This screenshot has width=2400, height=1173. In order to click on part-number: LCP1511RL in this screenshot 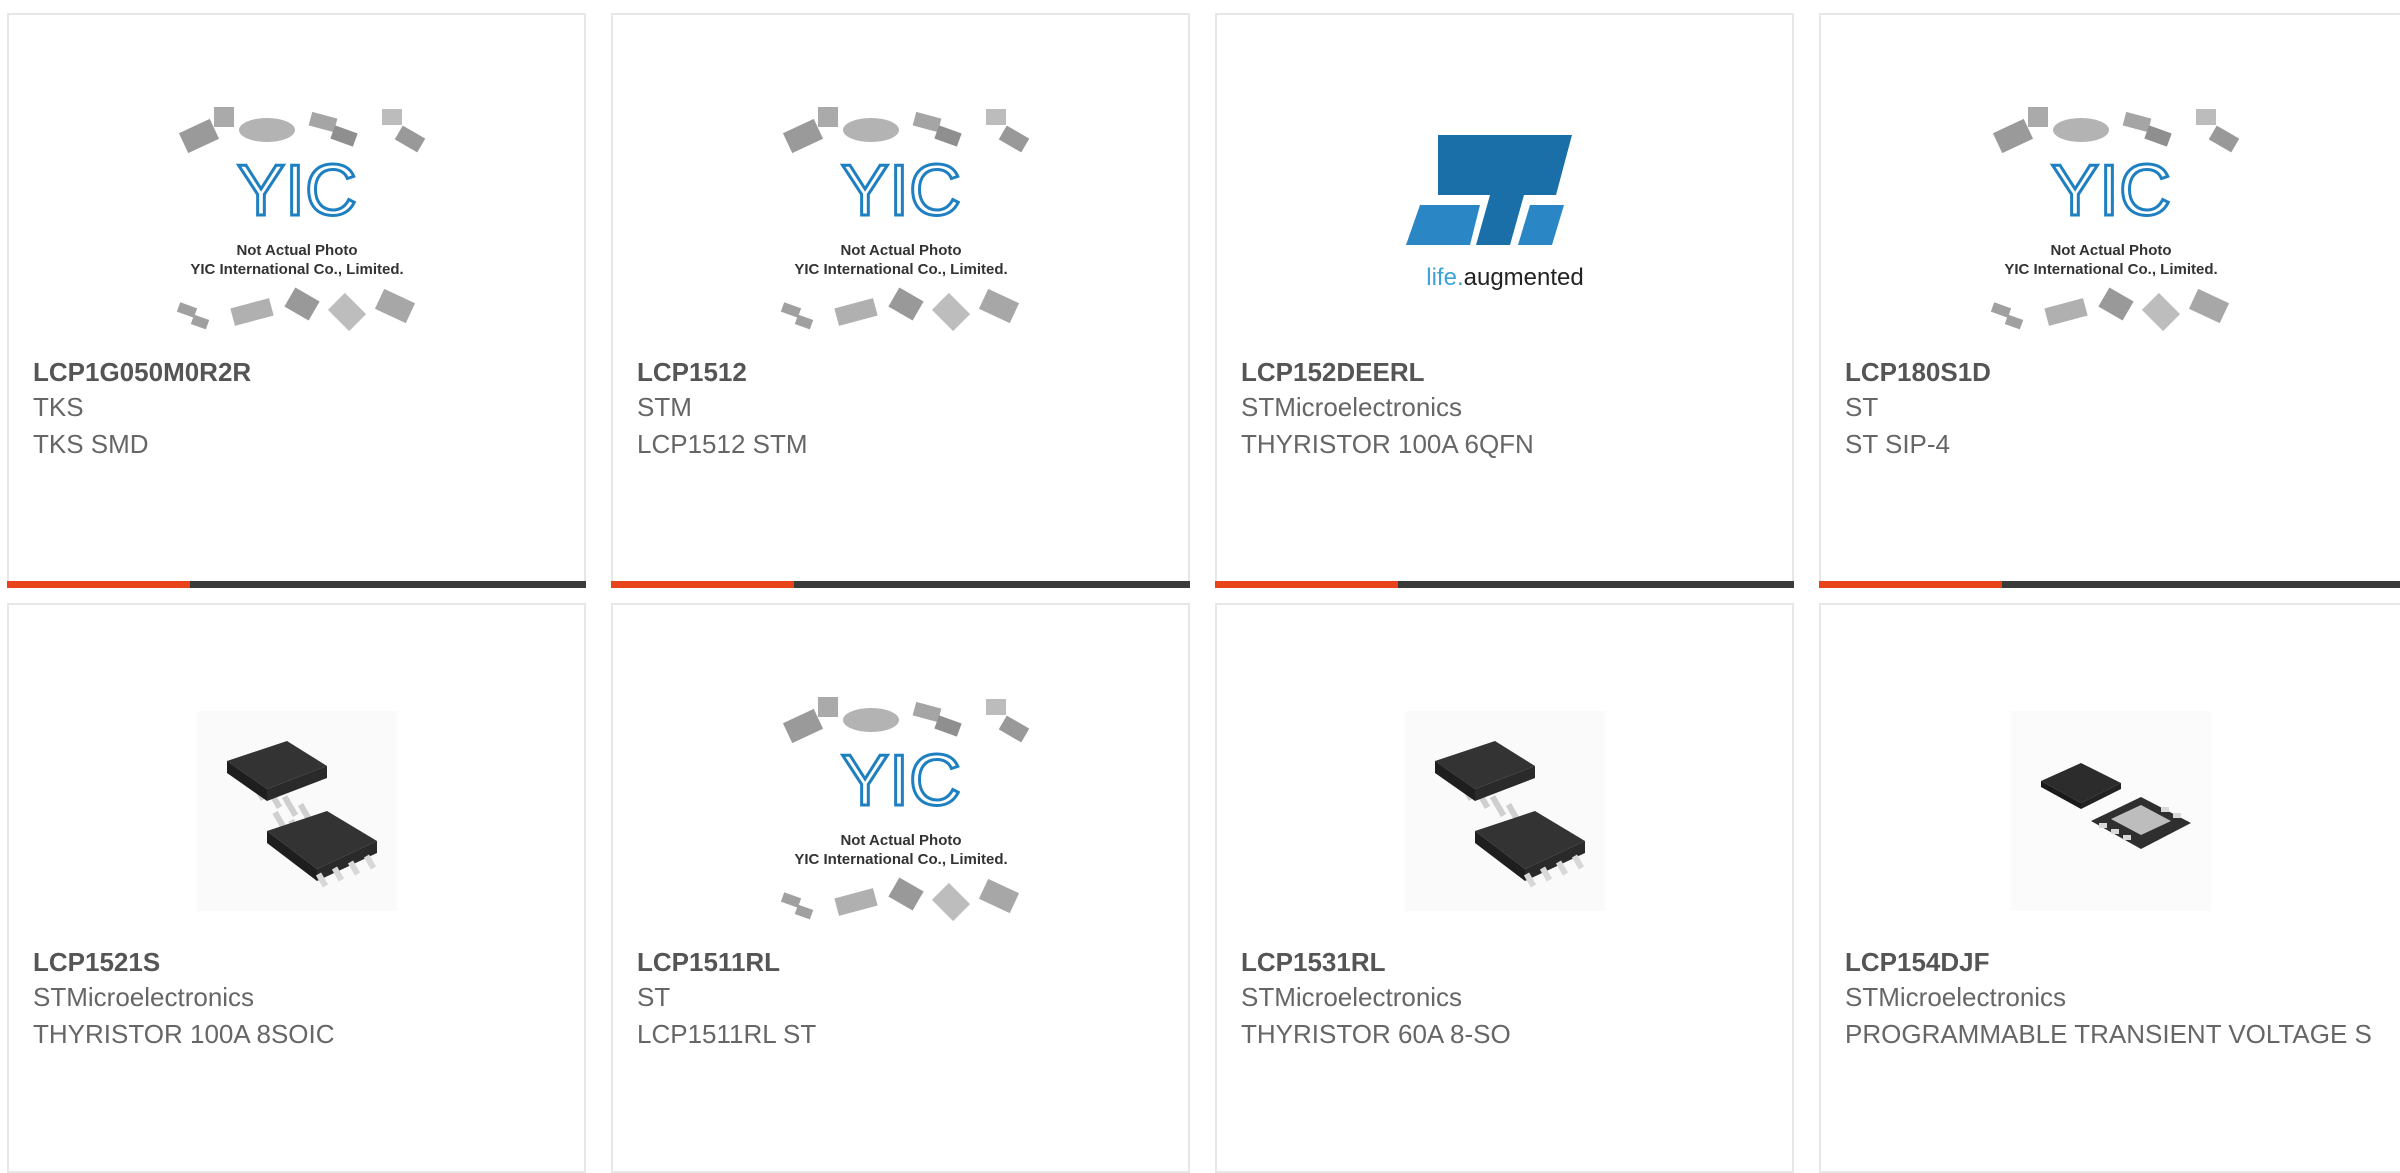, I will do `click(900, 962)`.